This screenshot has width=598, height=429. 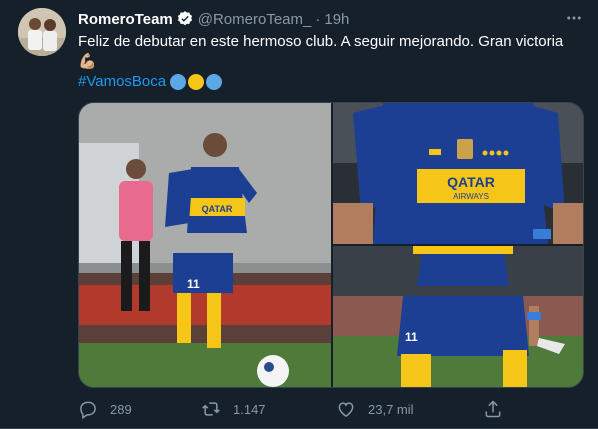 I want to click on photo-2-shirt-text: QATAR, so click(x=471, y=182).